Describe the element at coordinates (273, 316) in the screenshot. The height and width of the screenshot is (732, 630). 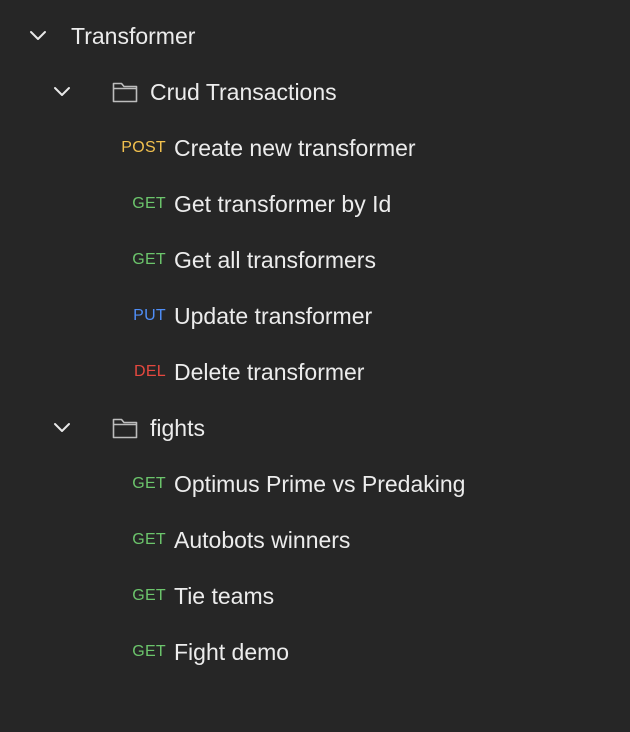
I see `request-name: Update transformer` at that location.